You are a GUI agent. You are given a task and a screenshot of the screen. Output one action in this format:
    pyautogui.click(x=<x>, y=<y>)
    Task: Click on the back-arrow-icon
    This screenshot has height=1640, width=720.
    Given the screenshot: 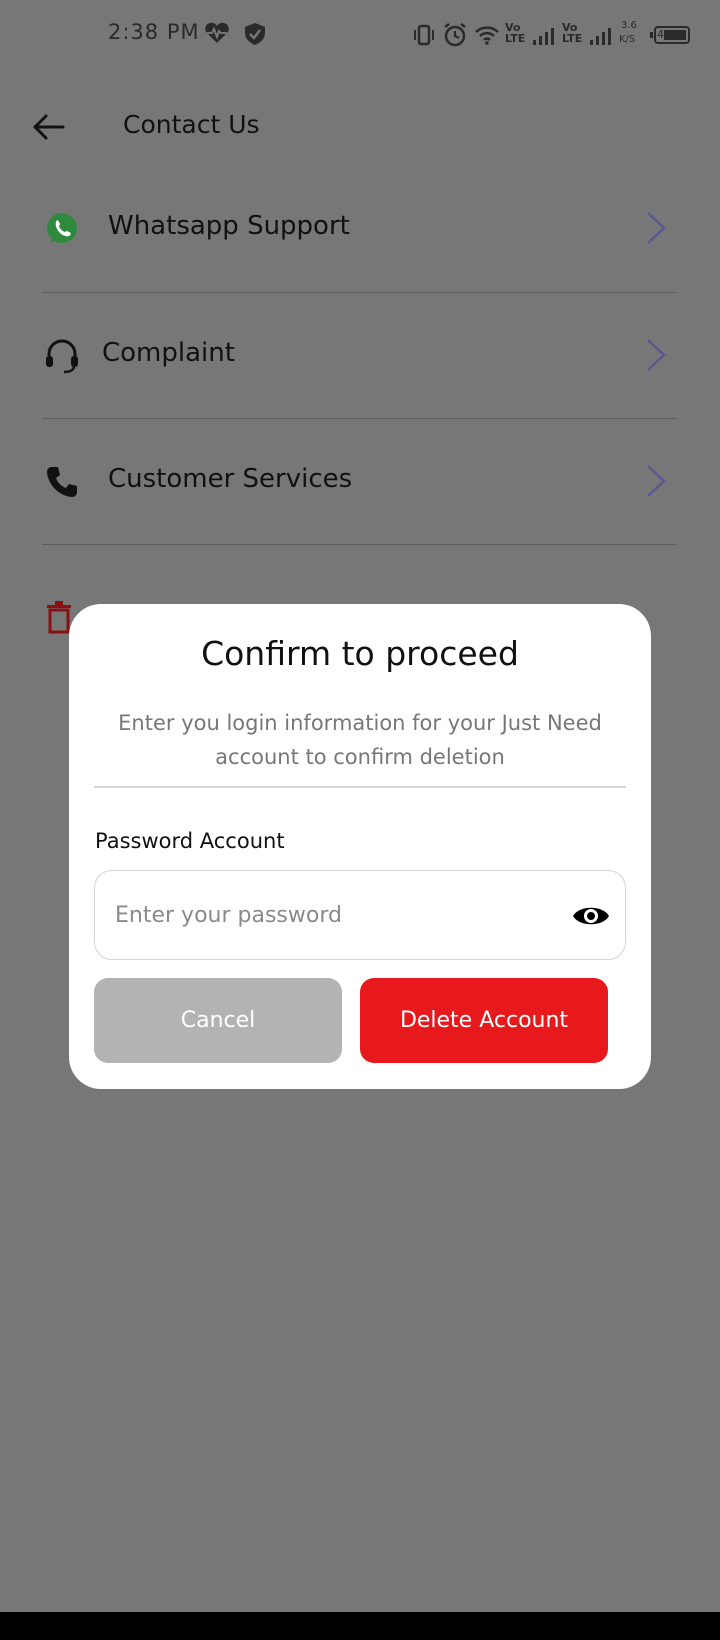 What is the action you would take?
    pyautogui.click(x=49, y=127)
    